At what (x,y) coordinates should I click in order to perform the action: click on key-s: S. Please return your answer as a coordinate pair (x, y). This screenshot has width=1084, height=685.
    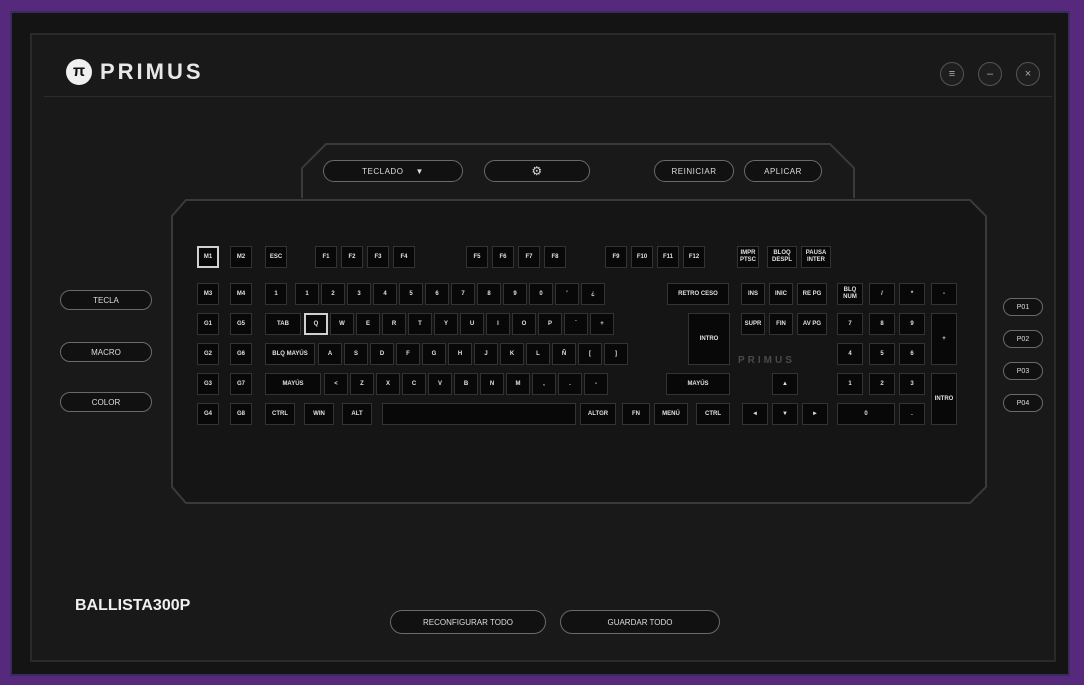
    Looking at the image, I should click on (356, 354).